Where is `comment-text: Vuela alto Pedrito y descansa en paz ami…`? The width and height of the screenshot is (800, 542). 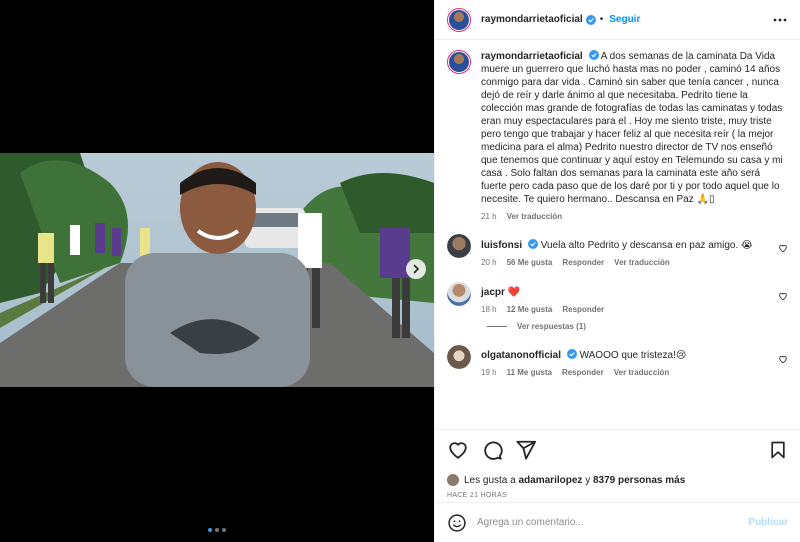 comment-text: Vuela alto Pedrito y descansa en paz ami… is located at coordinates (646, 245).